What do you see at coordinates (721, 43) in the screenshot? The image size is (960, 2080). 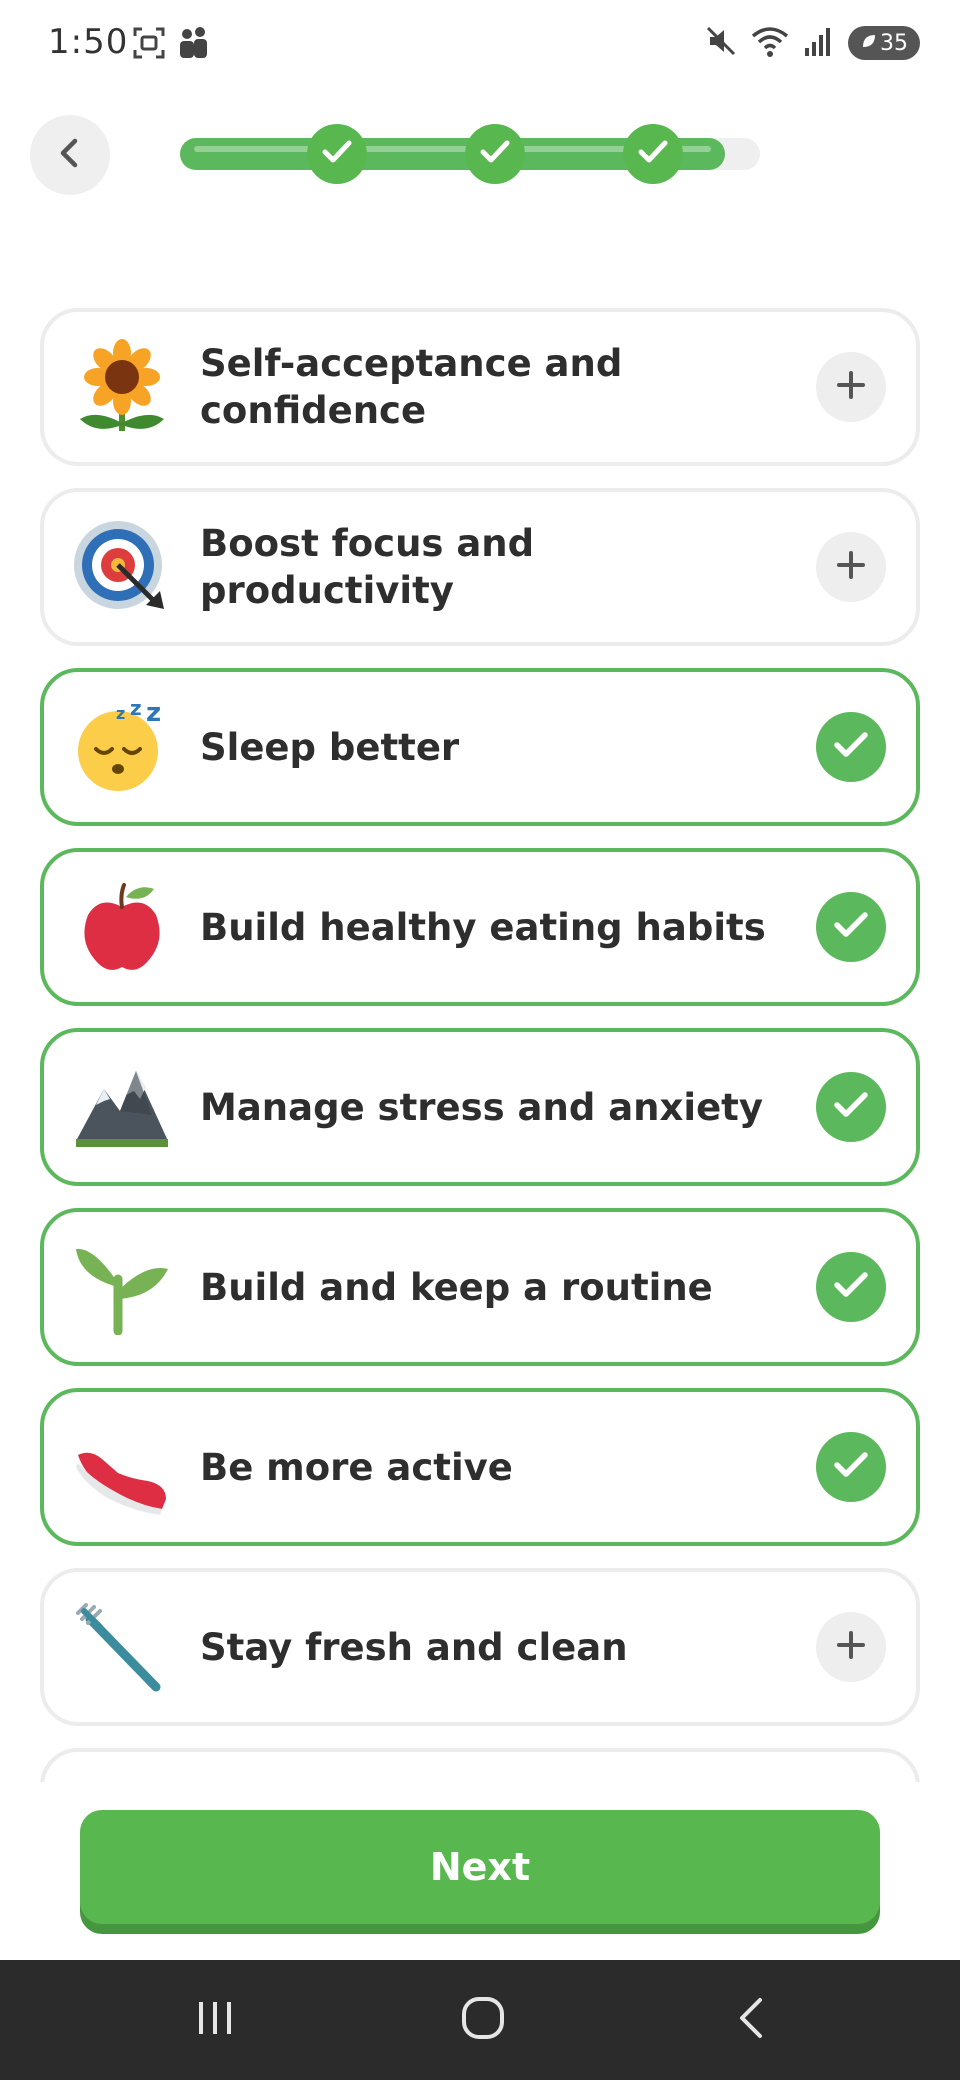 I see `mute-icon` at bounding box center [721, 43].